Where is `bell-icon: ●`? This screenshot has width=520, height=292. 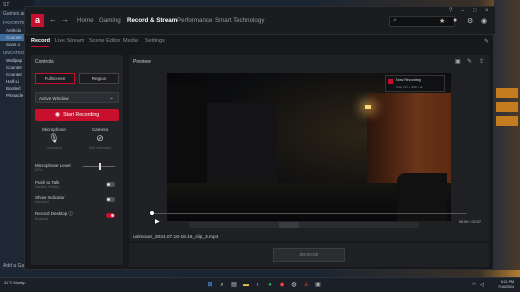
bell-icon: ● is located at coordinates (455, 20).